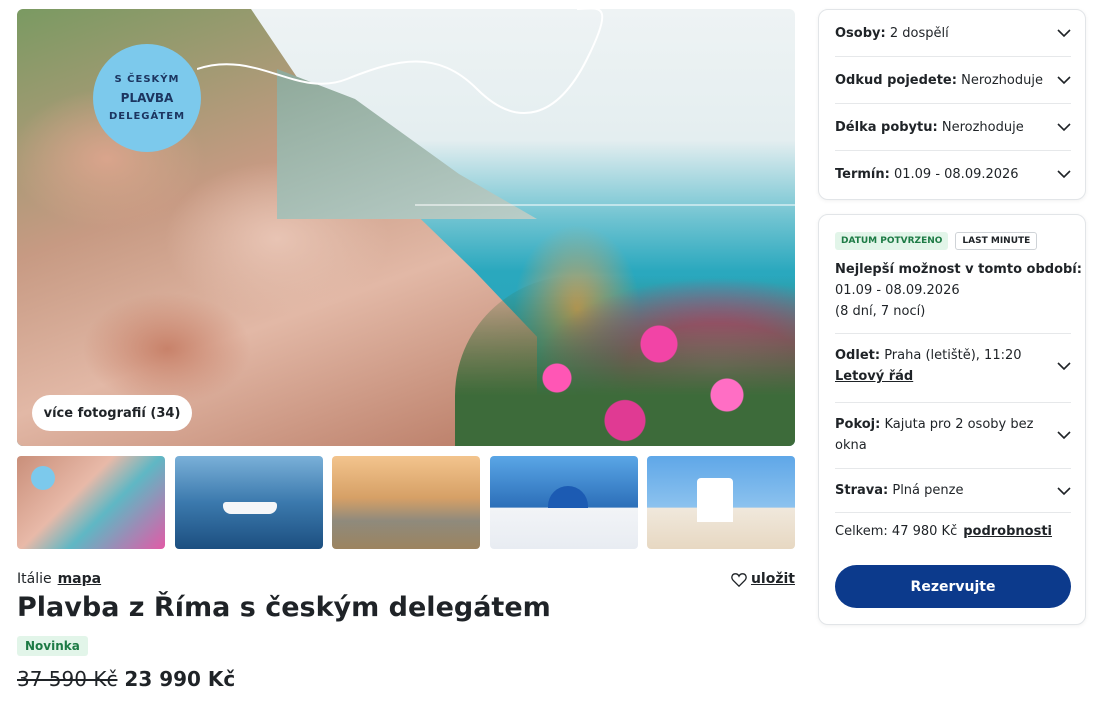 The image size is (1111, 712). Describe the element at coordinates (80, 579) in the screenshot. I see `map-link: mapa` at that location.